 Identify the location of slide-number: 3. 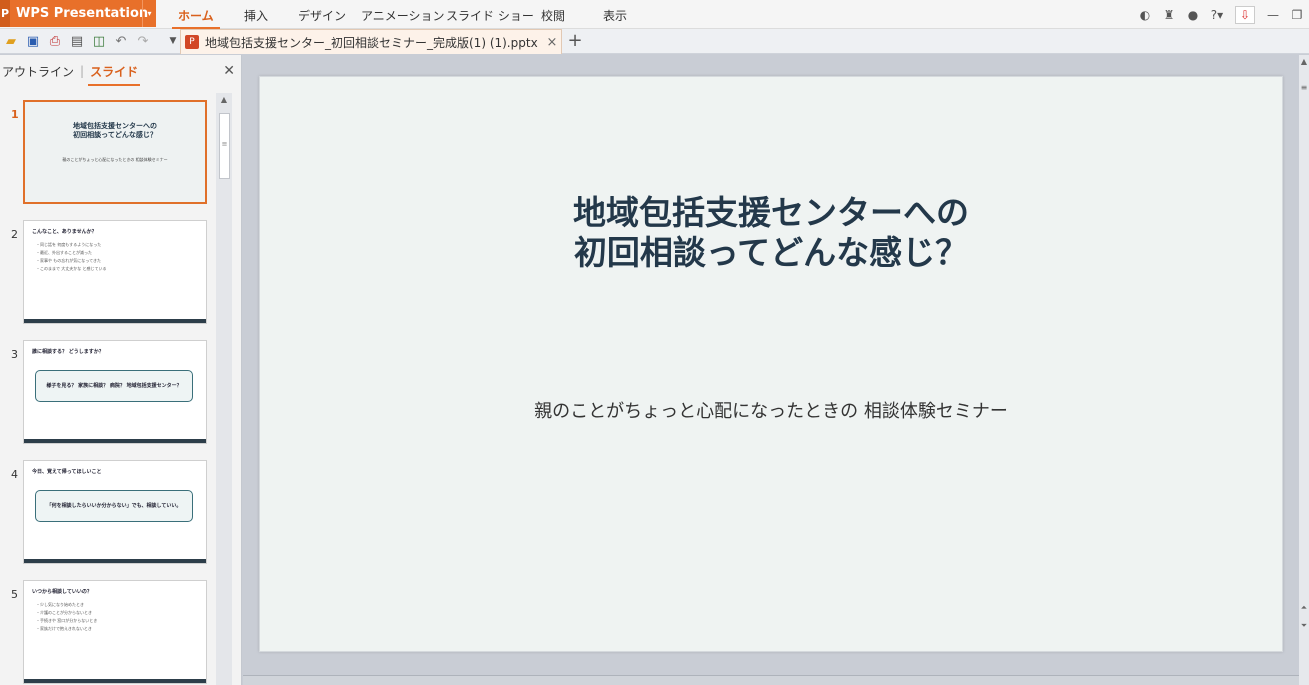
(14, 354).